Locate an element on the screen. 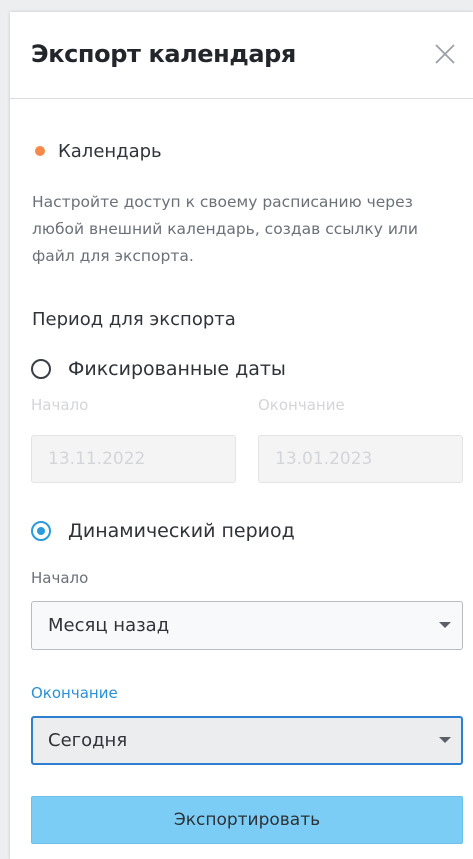  fixed-start-label: Начало is located at coordinates (60, 405).